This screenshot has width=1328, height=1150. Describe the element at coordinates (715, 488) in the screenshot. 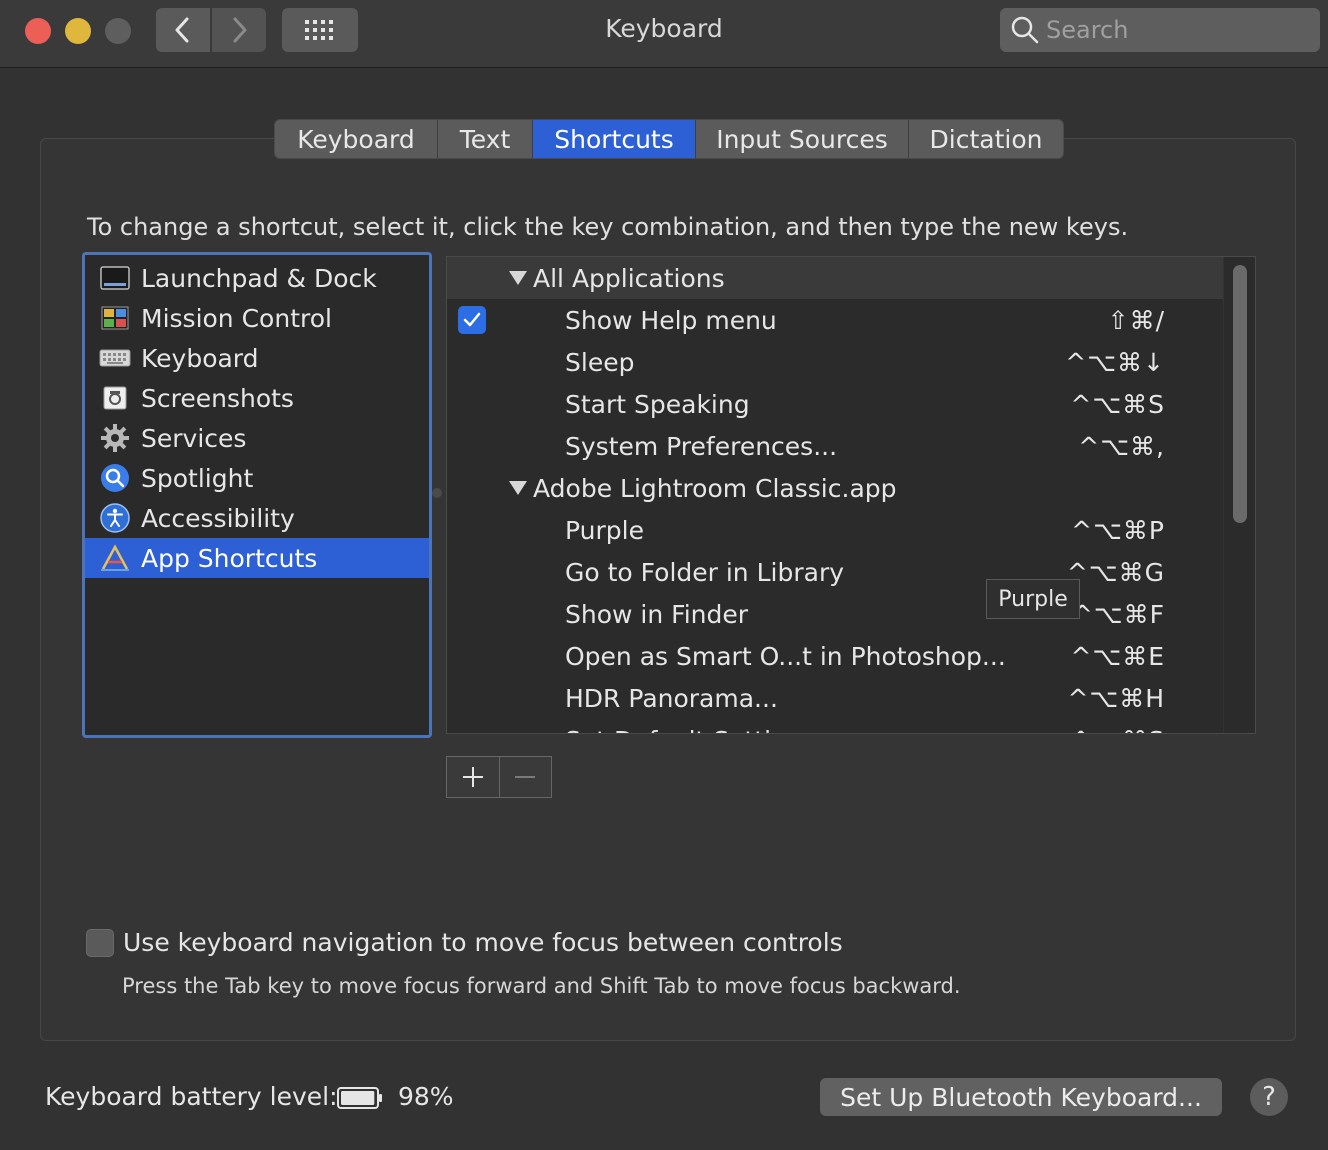

I see `group-label: Adobe Lightroom Classic.app` at that location.